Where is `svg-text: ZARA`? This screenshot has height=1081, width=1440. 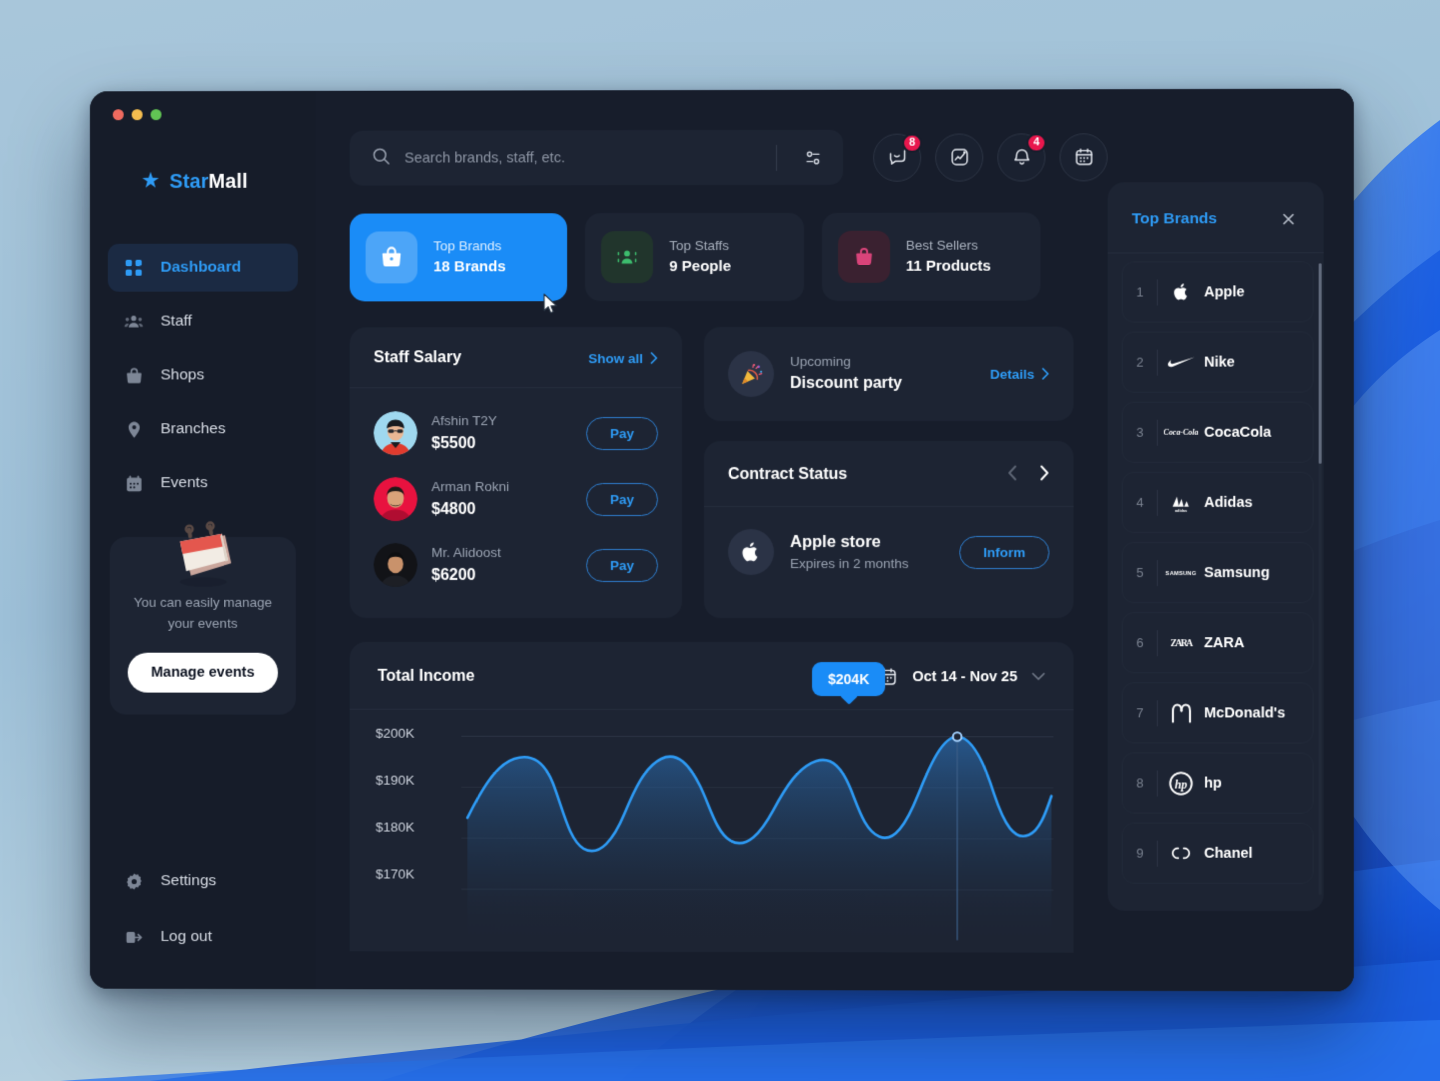
svg-text: ZARA is located at coordinates (1181, 643).